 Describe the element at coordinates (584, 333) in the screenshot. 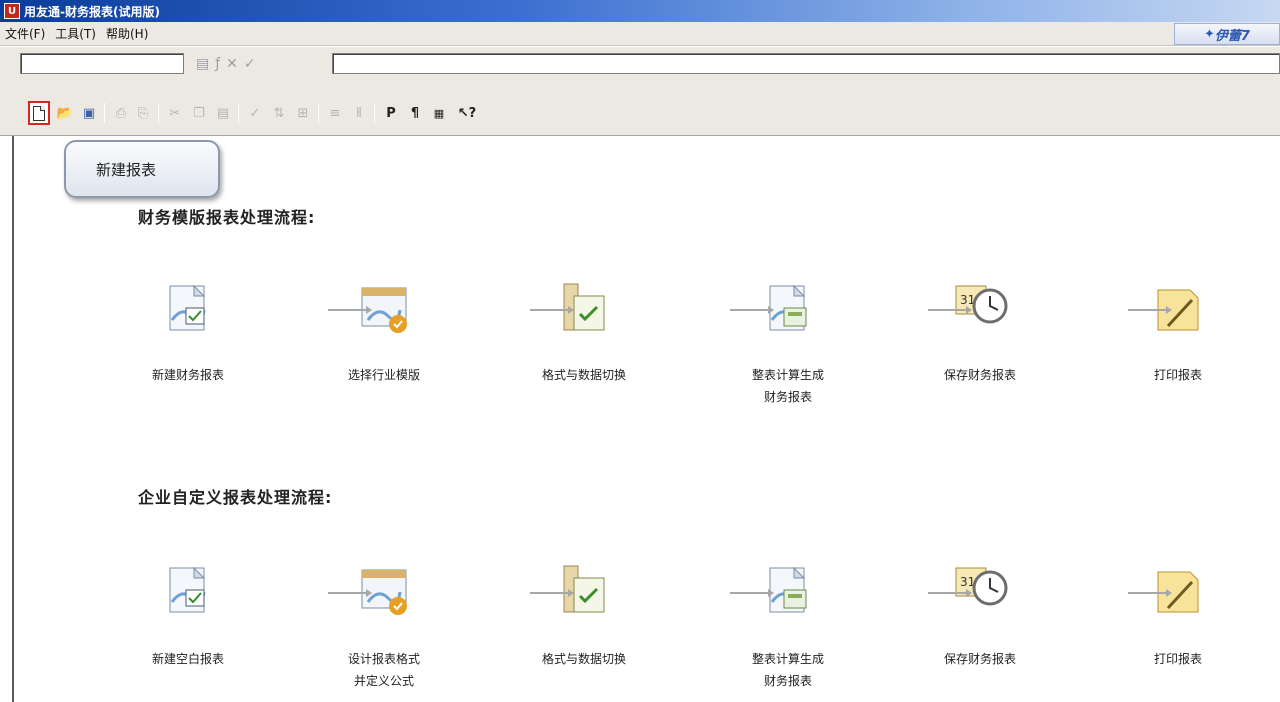

I see `flow1-step-3: 格式与数据切换` at that location.